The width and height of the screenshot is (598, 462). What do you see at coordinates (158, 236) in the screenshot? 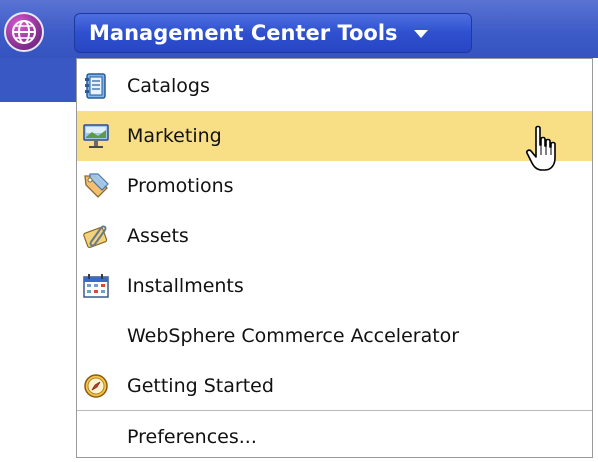
I see `menu-item-label: Assets` at bounding box center [158, 236].